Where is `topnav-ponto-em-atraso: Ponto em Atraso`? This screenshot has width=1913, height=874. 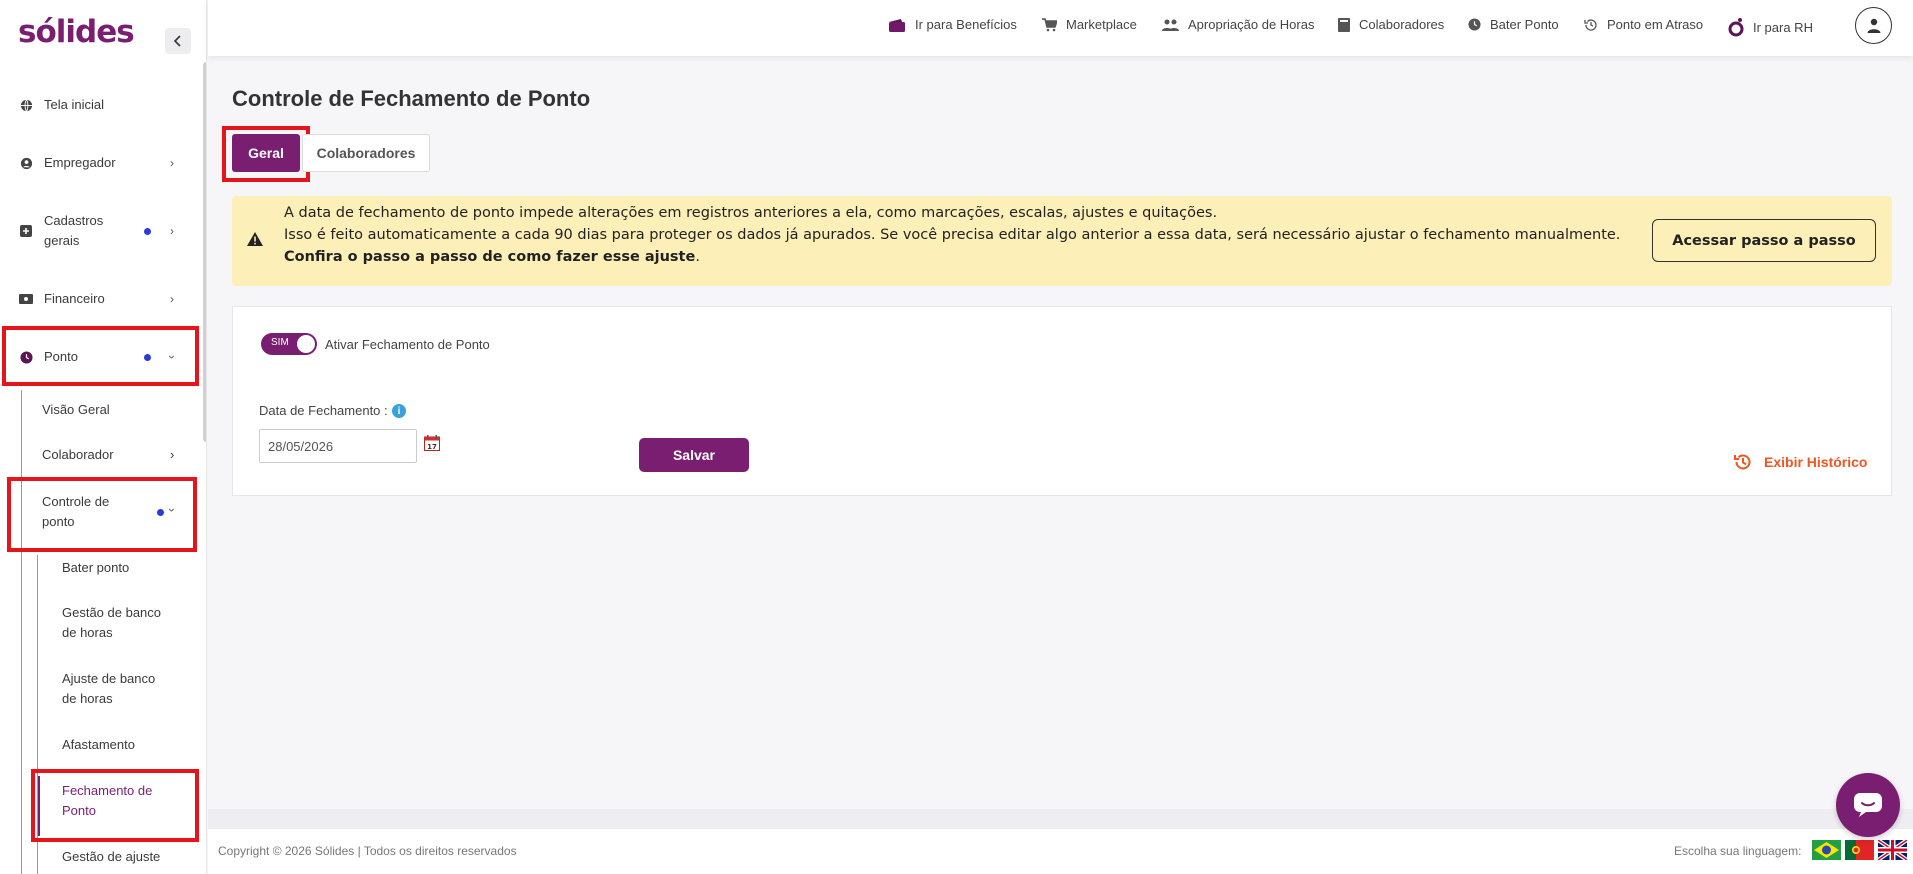 topnav-ponto-em-atraso: Ponto em Atraso is located at coordinates (1643, 24).